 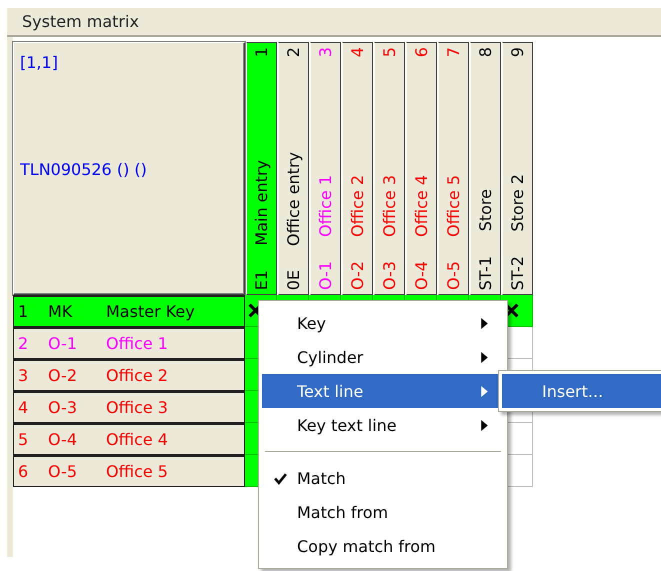 I want to click on column-code: O-4, so click(x=422, y=275).